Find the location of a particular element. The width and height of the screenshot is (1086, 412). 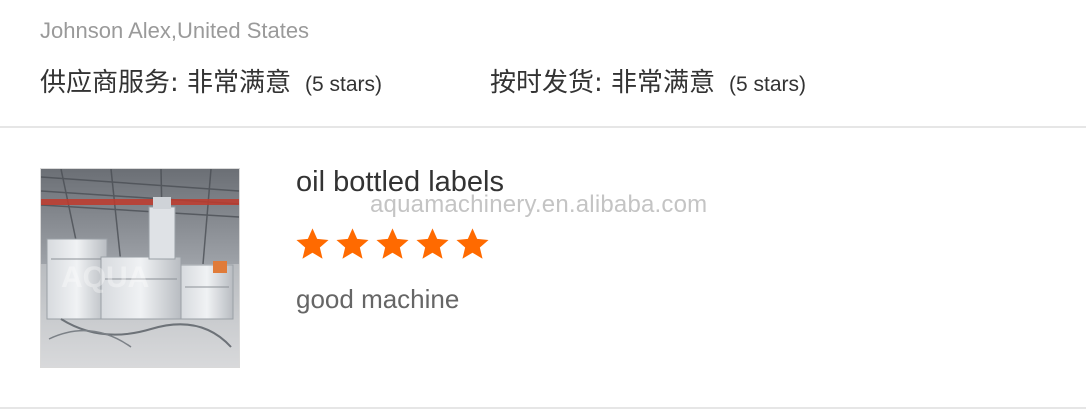

on-time-delivery-rating: 按时发货: 非常满意 (5 stars) is located at coordinates (648, 80).